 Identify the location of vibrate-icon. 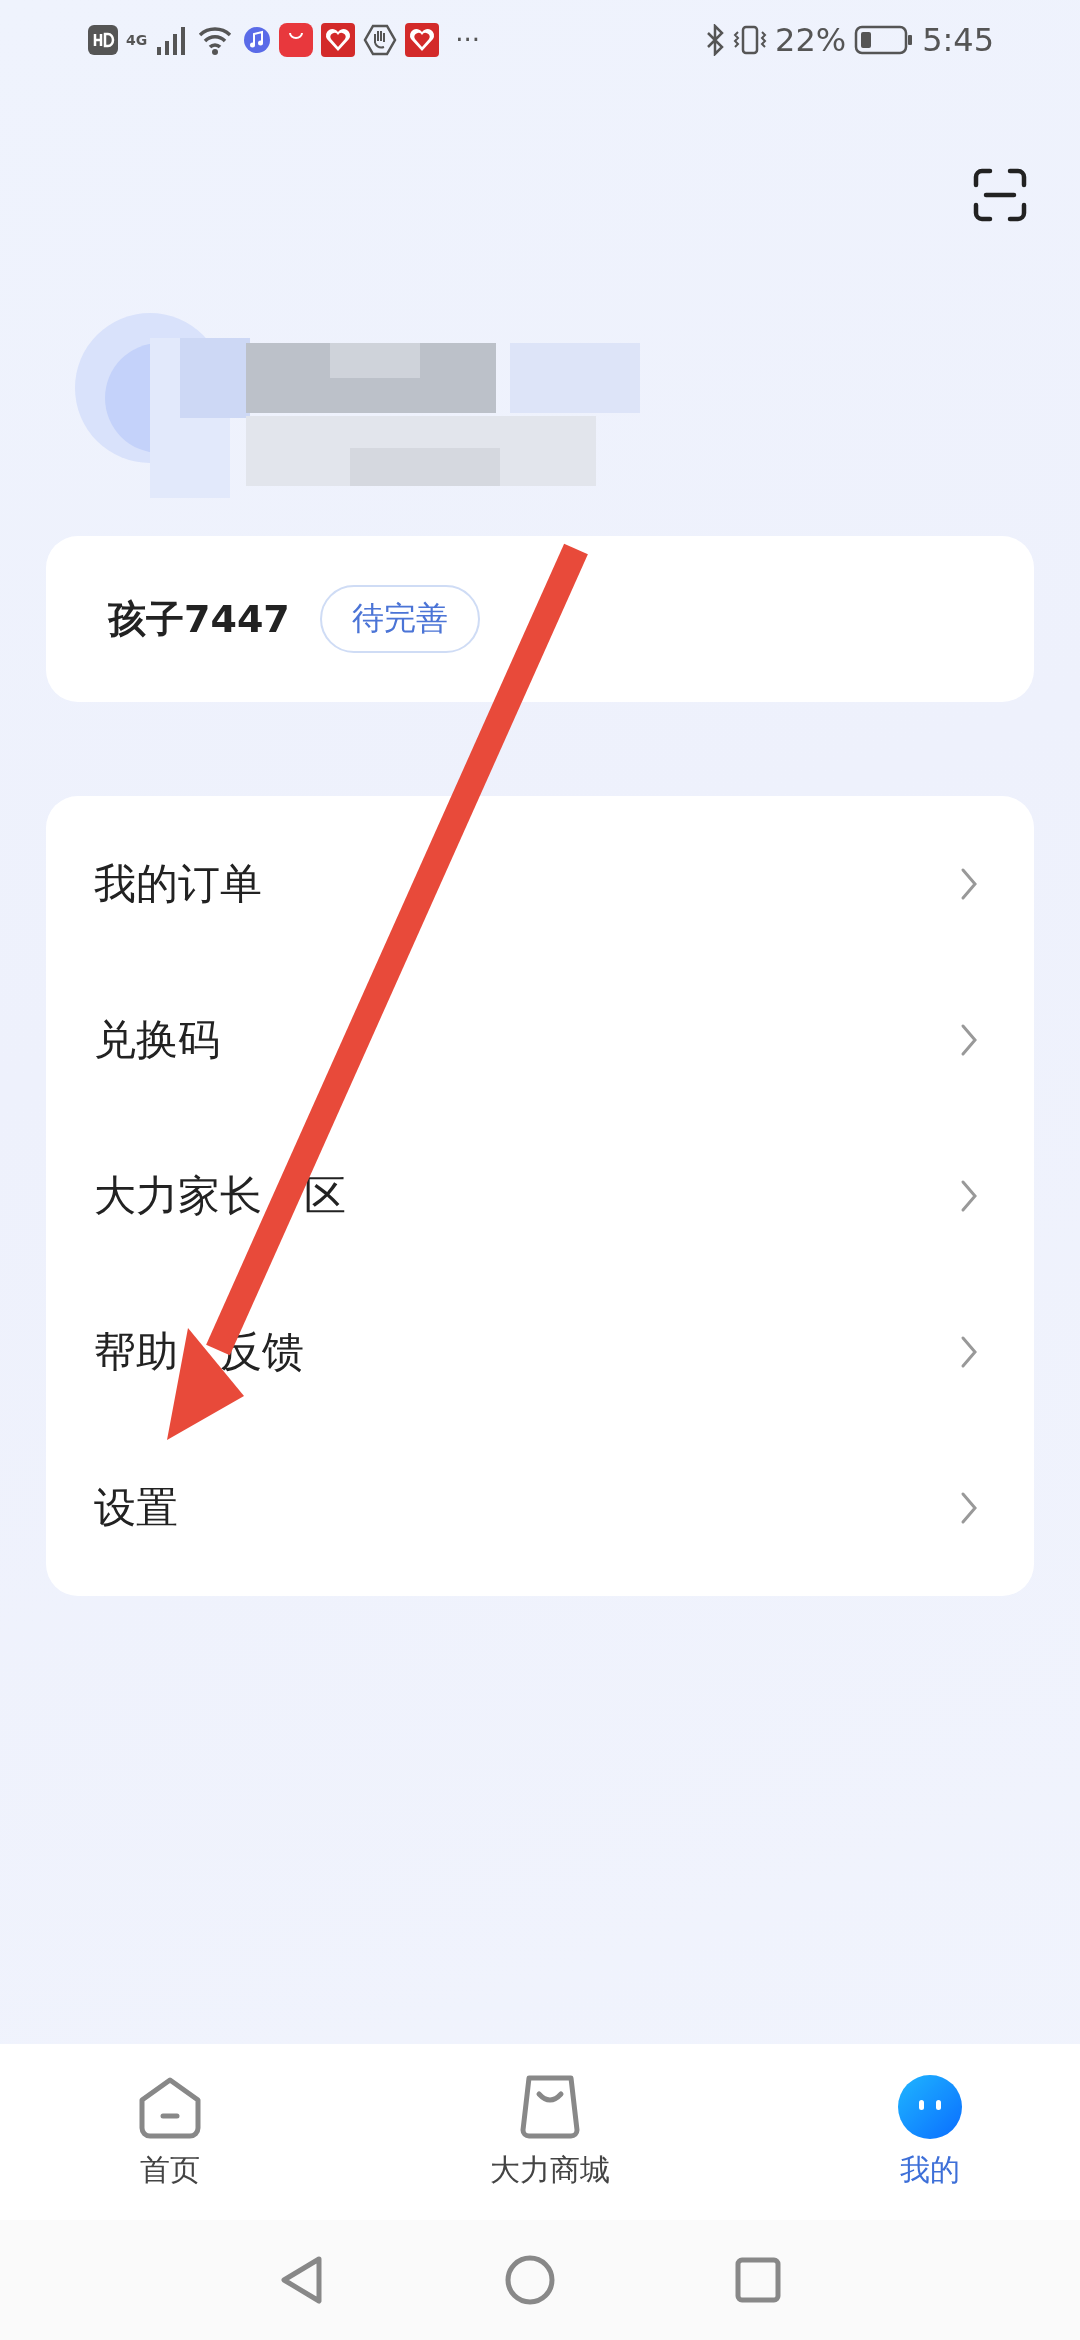
(750, 40).